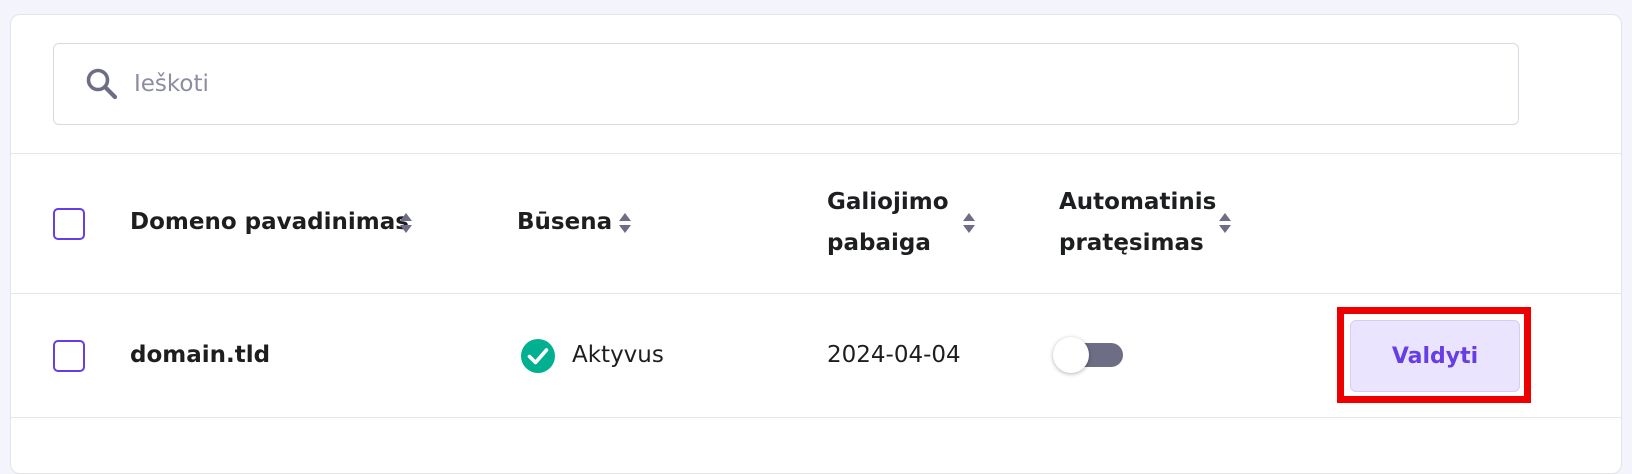 The width and height of the screenshot is (1632, 474). Describe the element at coordinates (1138, 202) in the screenshot. I see `column-header-auto-renew-line1: Automatinis` at that location.